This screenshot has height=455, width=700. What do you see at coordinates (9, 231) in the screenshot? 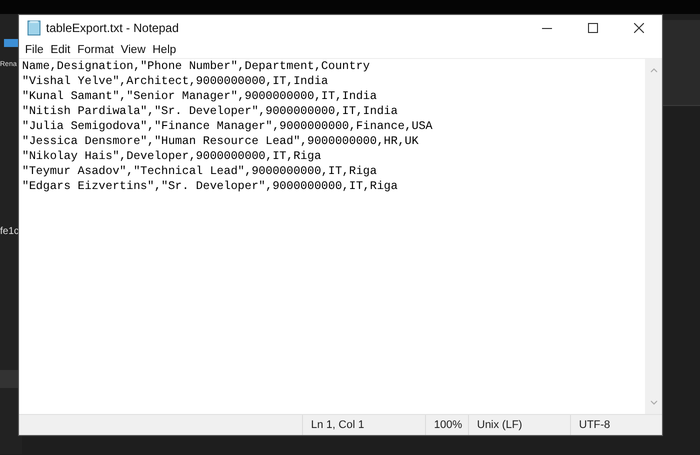
I see `background-text: fe1c` at bounding box center [9, 231].